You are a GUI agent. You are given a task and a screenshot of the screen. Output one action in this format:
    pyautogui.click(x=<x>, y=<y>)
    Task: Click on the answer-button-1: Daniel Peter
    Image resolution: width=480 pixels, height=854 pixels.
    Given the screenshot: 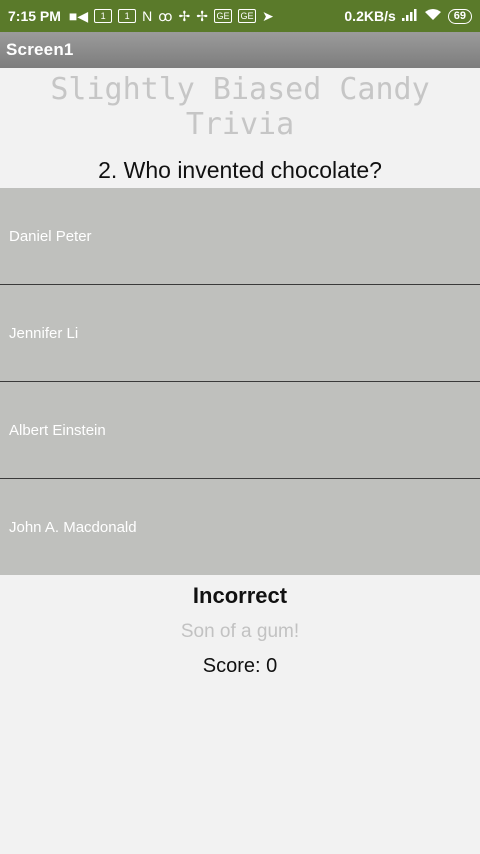 What is the action you would take?
    pyautogui.click(x=240, y=236)
    